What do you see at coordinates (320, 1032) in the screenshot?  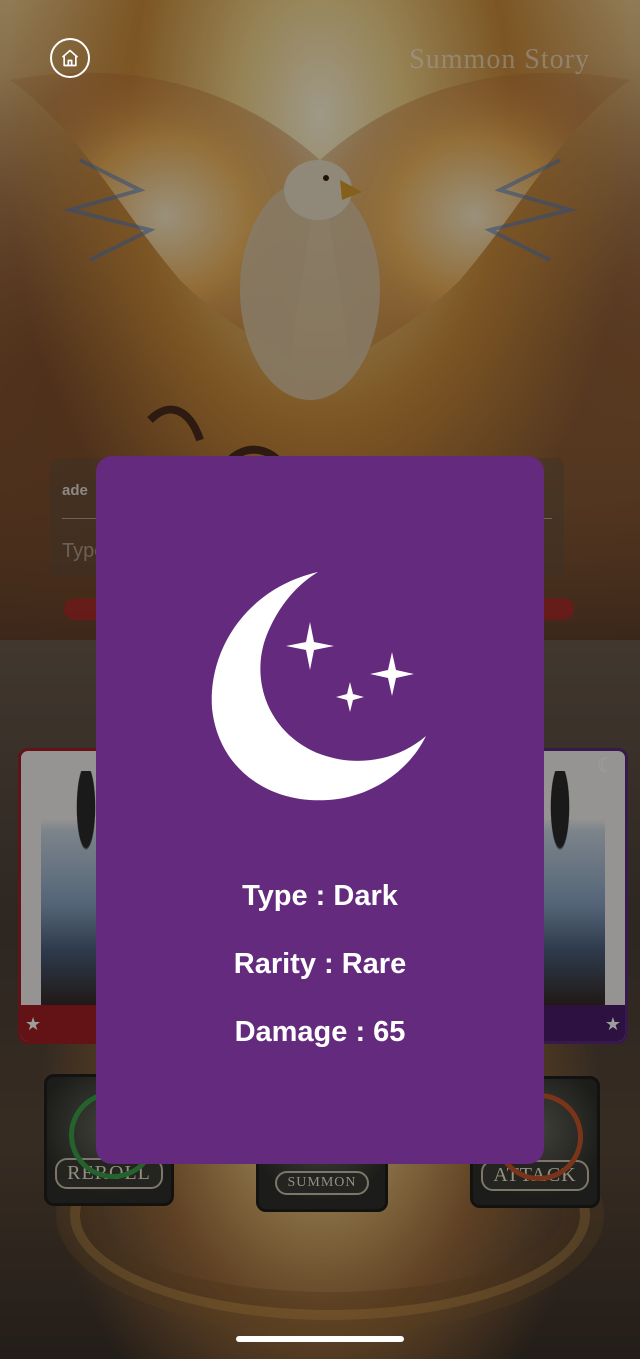 I see `card-damage-text: Damage : 65` at bounding box center [320, 1032].